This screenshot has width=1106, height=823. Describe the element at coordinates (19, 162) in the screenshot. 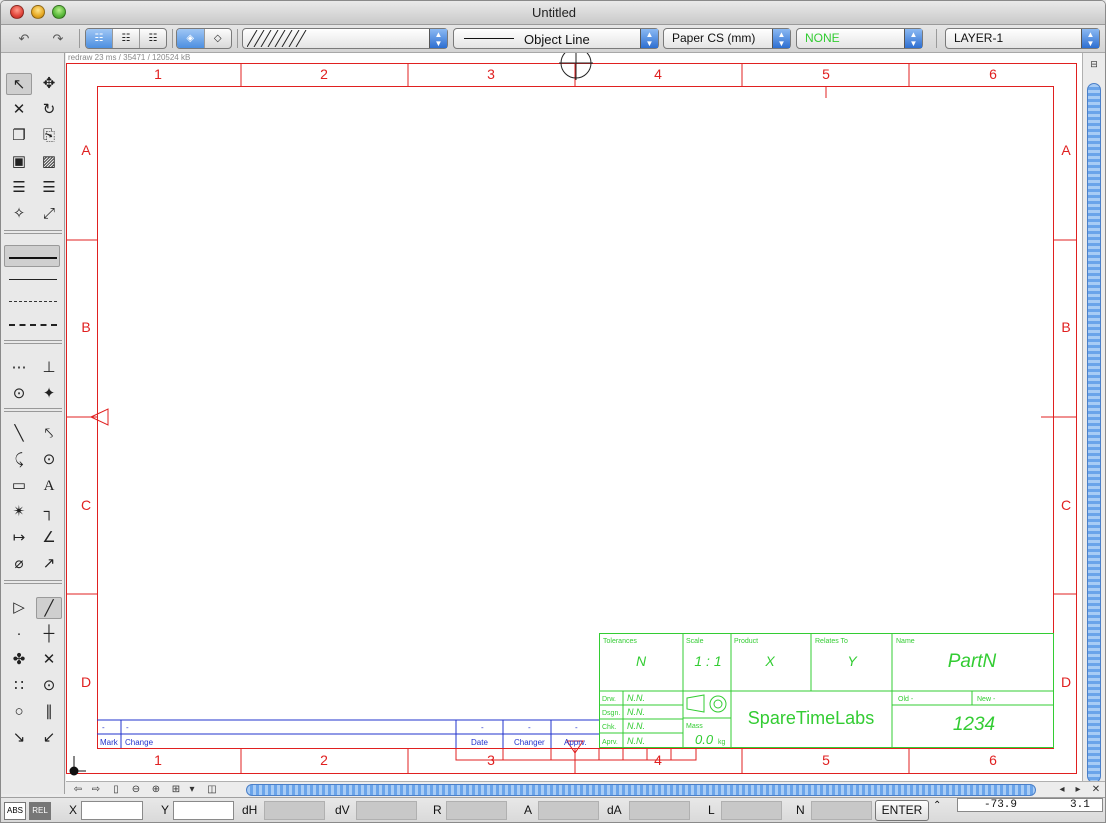

I see `group-icon: ▣` at that location.